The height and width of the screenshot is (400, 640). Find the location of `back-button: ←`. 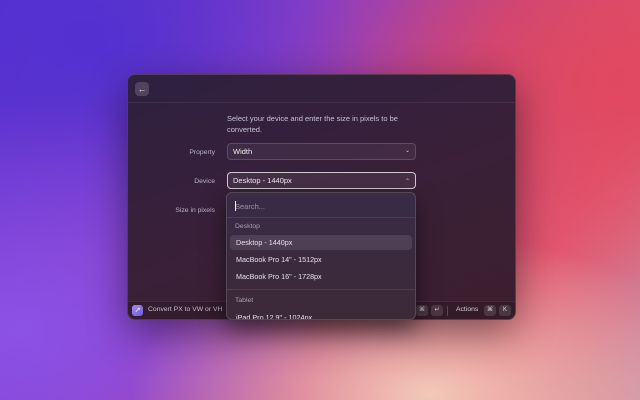

back-button: ← is located at coordinates (142, 89).